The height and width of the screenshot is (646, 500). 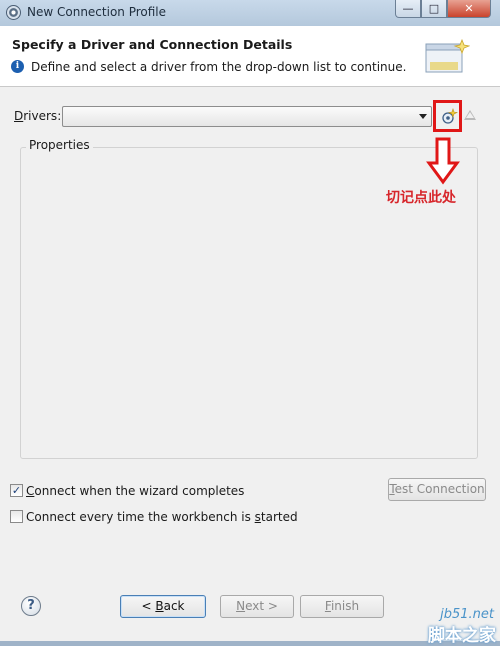 I want to click on edit-driver-definition-icon, so click(x=470, y=115).